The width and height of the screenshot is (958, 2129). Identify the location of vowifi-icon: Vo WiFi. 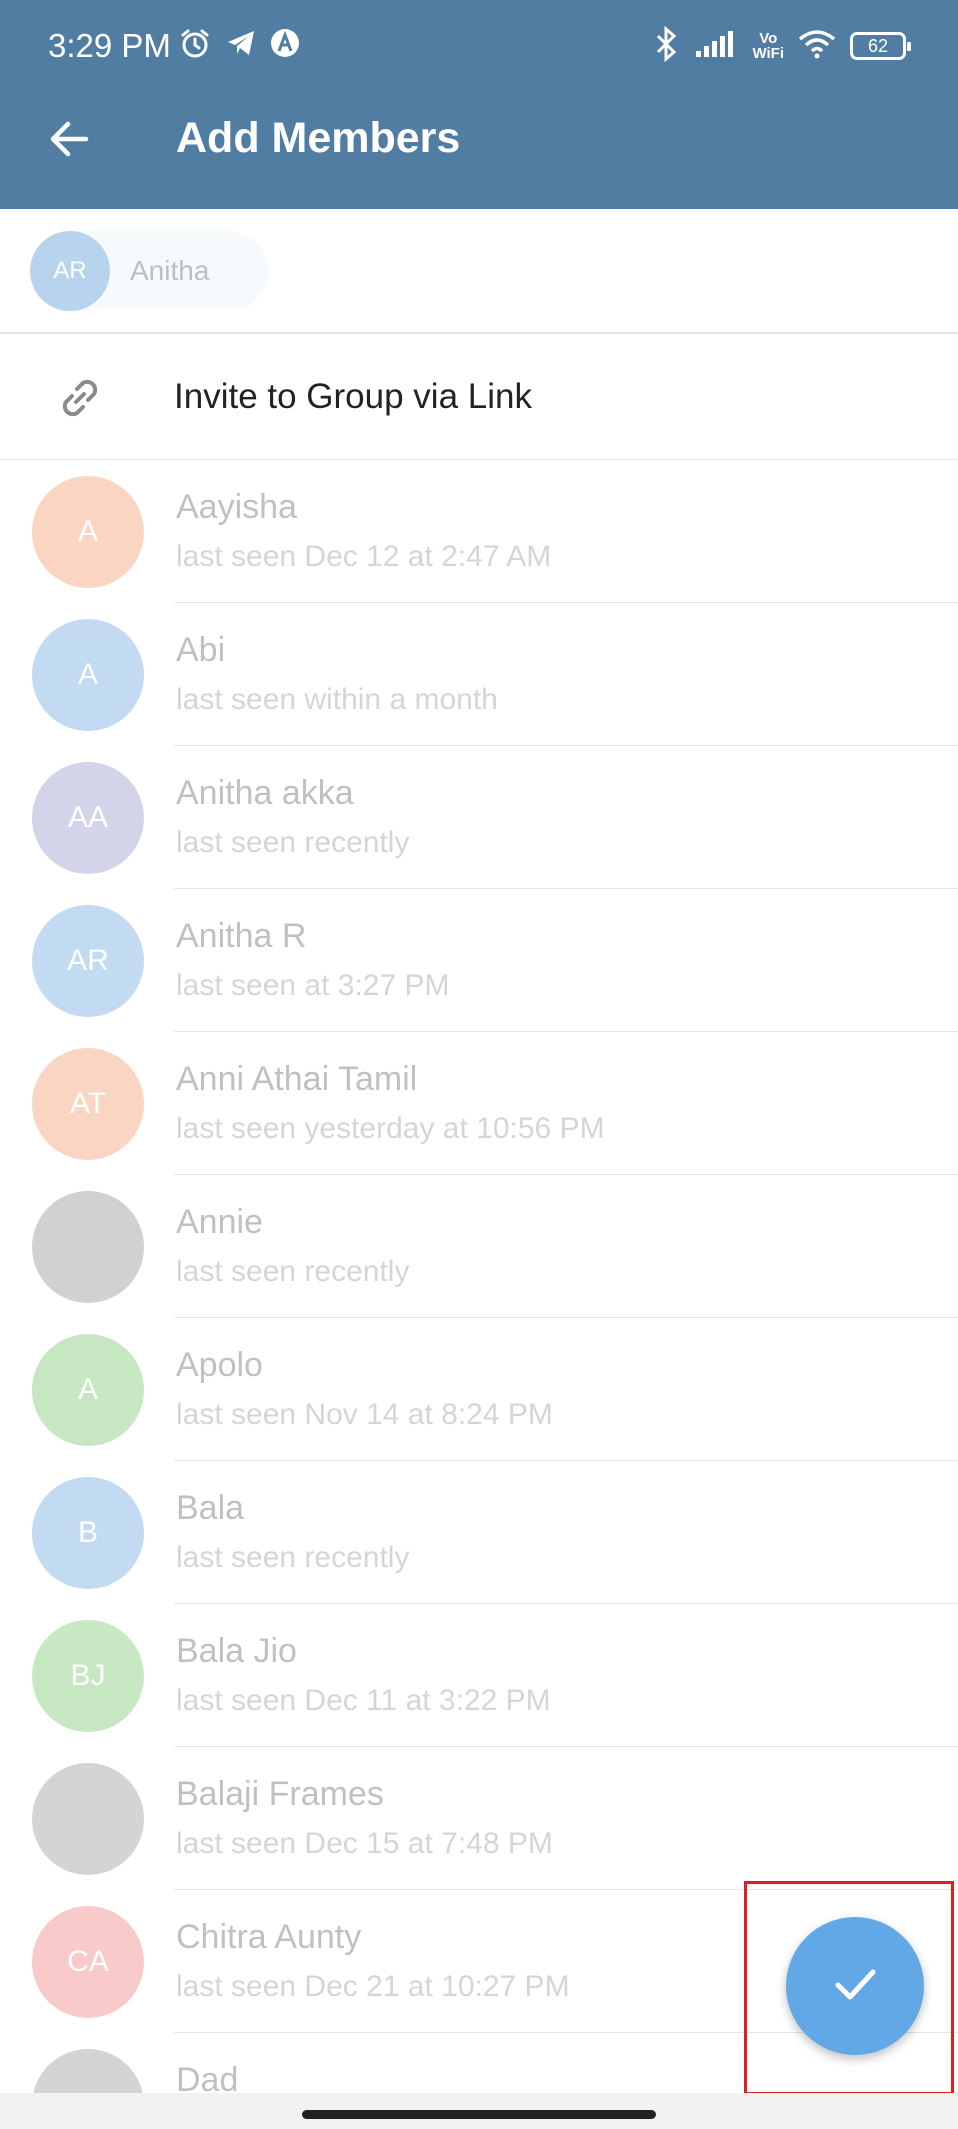
(768, 46).